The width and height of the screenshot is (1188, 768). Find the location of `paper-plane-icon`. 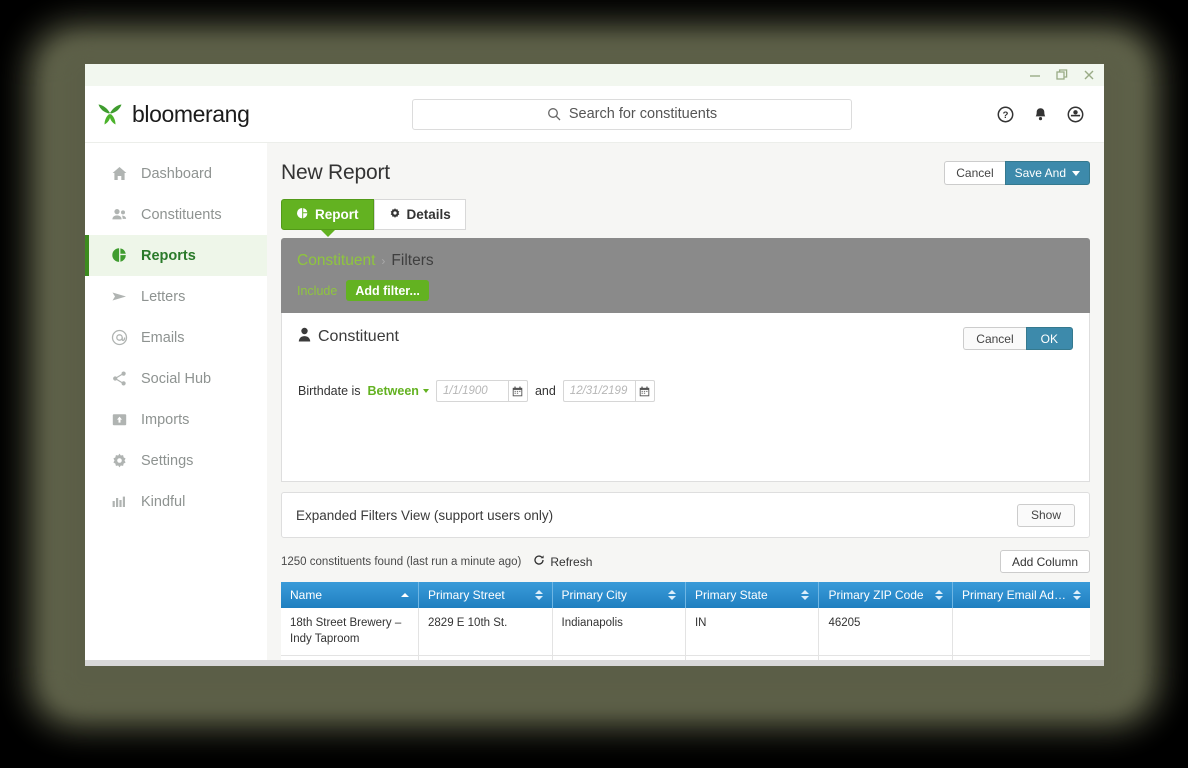

paper-plane-icon is located at coordinates (119, 296).